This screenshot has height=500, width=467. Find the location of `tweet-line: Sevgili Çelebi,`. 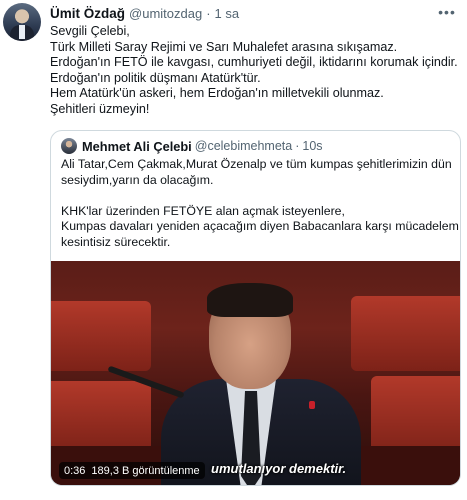

tweet-line: Sevgili Çelebi, is located at coordinates (90, 31).